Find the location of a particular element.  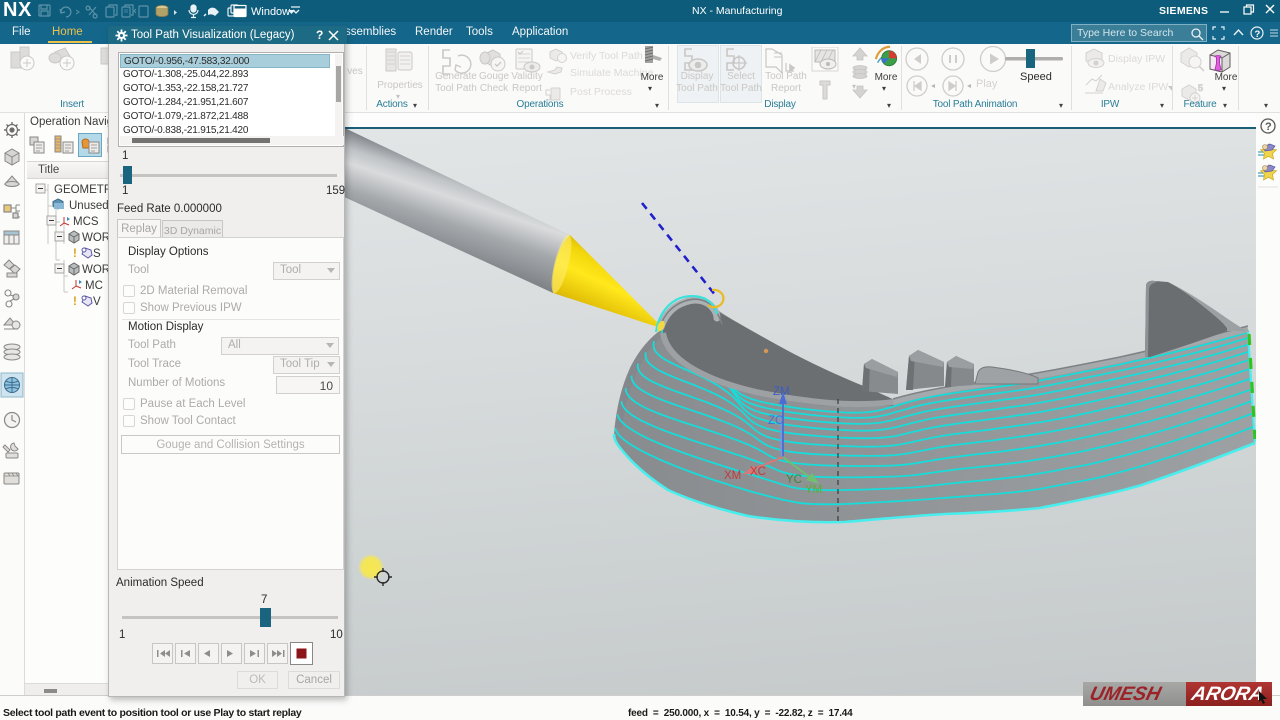

svg-text: YC is located at coordinates (794, 480).